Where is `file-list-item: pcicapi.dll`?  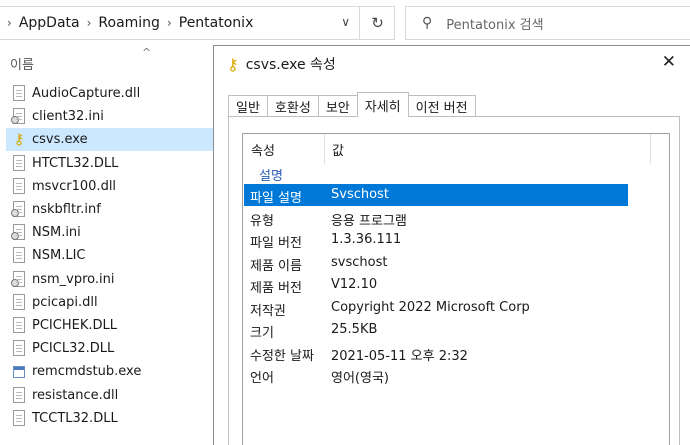
file-list-item: pcicapi.dll is located at coordinates (113, 302).